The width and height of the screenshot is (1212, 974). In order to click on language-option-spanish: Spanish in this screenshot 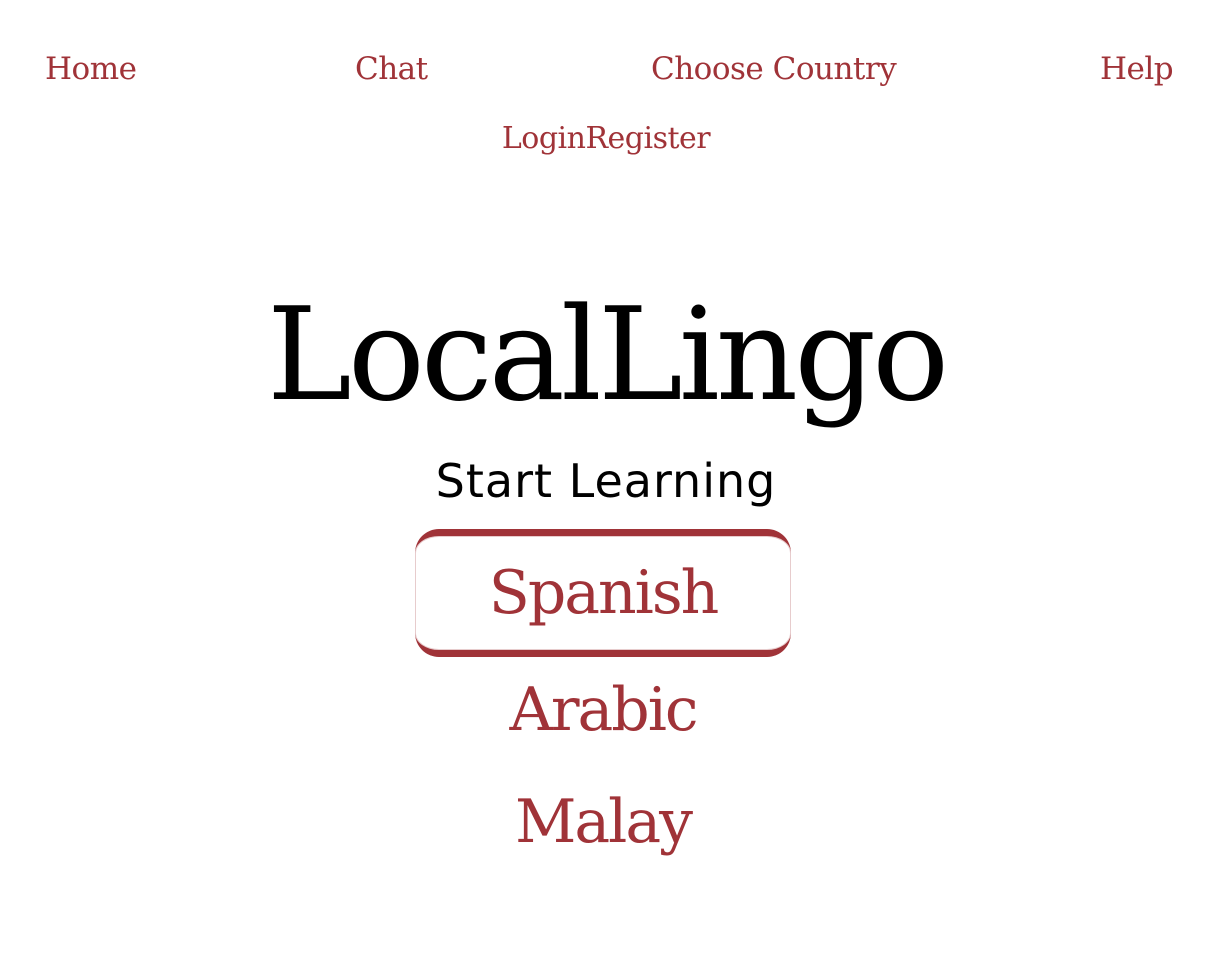, I will do `click(603, 593)`.